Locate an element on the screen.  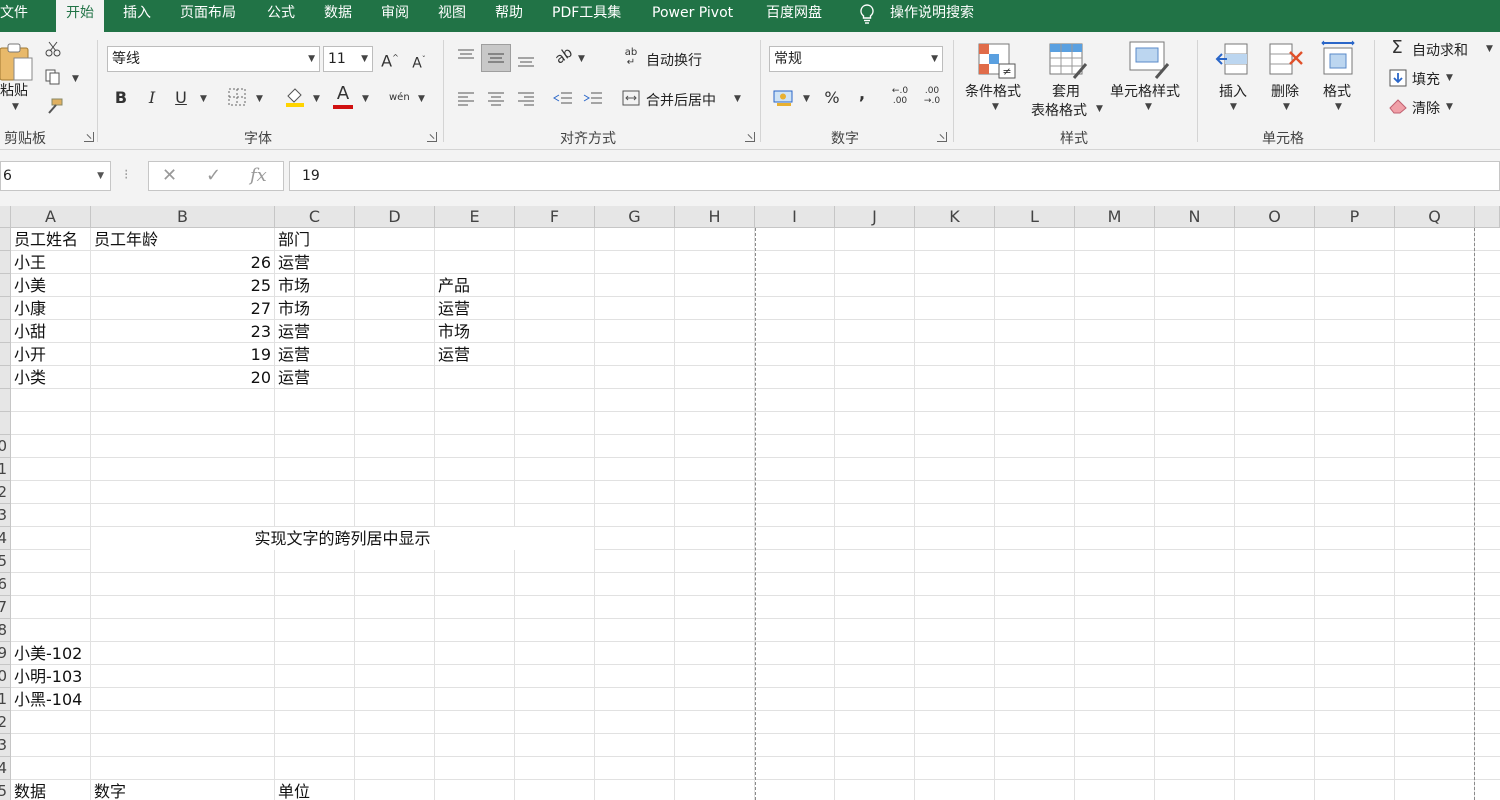
fill-down-icon is located at coordinates (1398, 78).